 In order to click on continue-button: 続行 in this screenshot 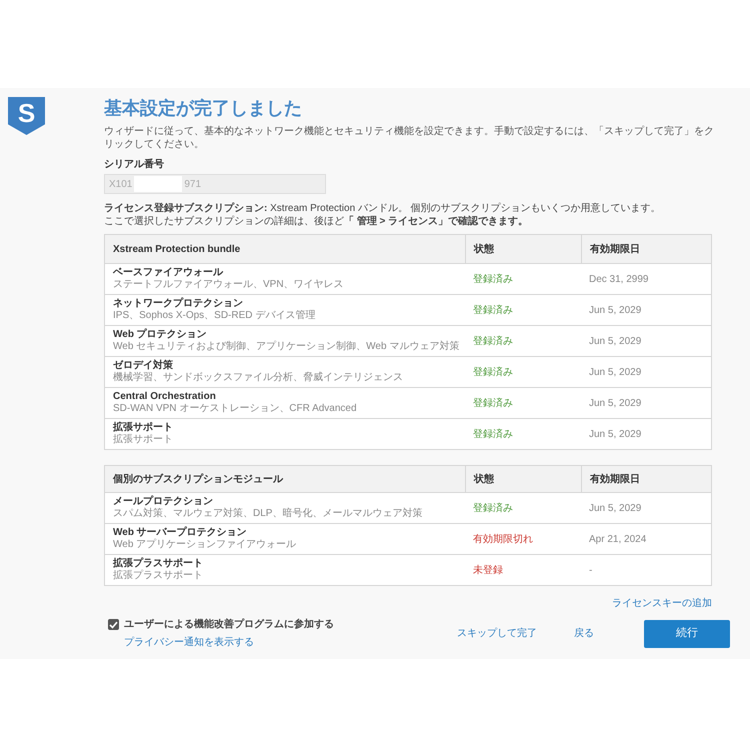, I will do `click(687, 634)`.